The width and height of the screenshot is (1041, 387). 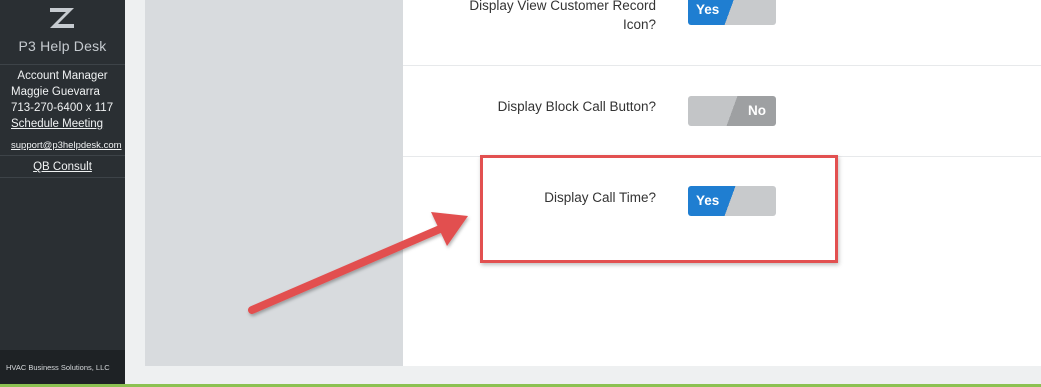 I want to click on support-email-link: support@p3helpdesk.com, so click(x=66, y=145).